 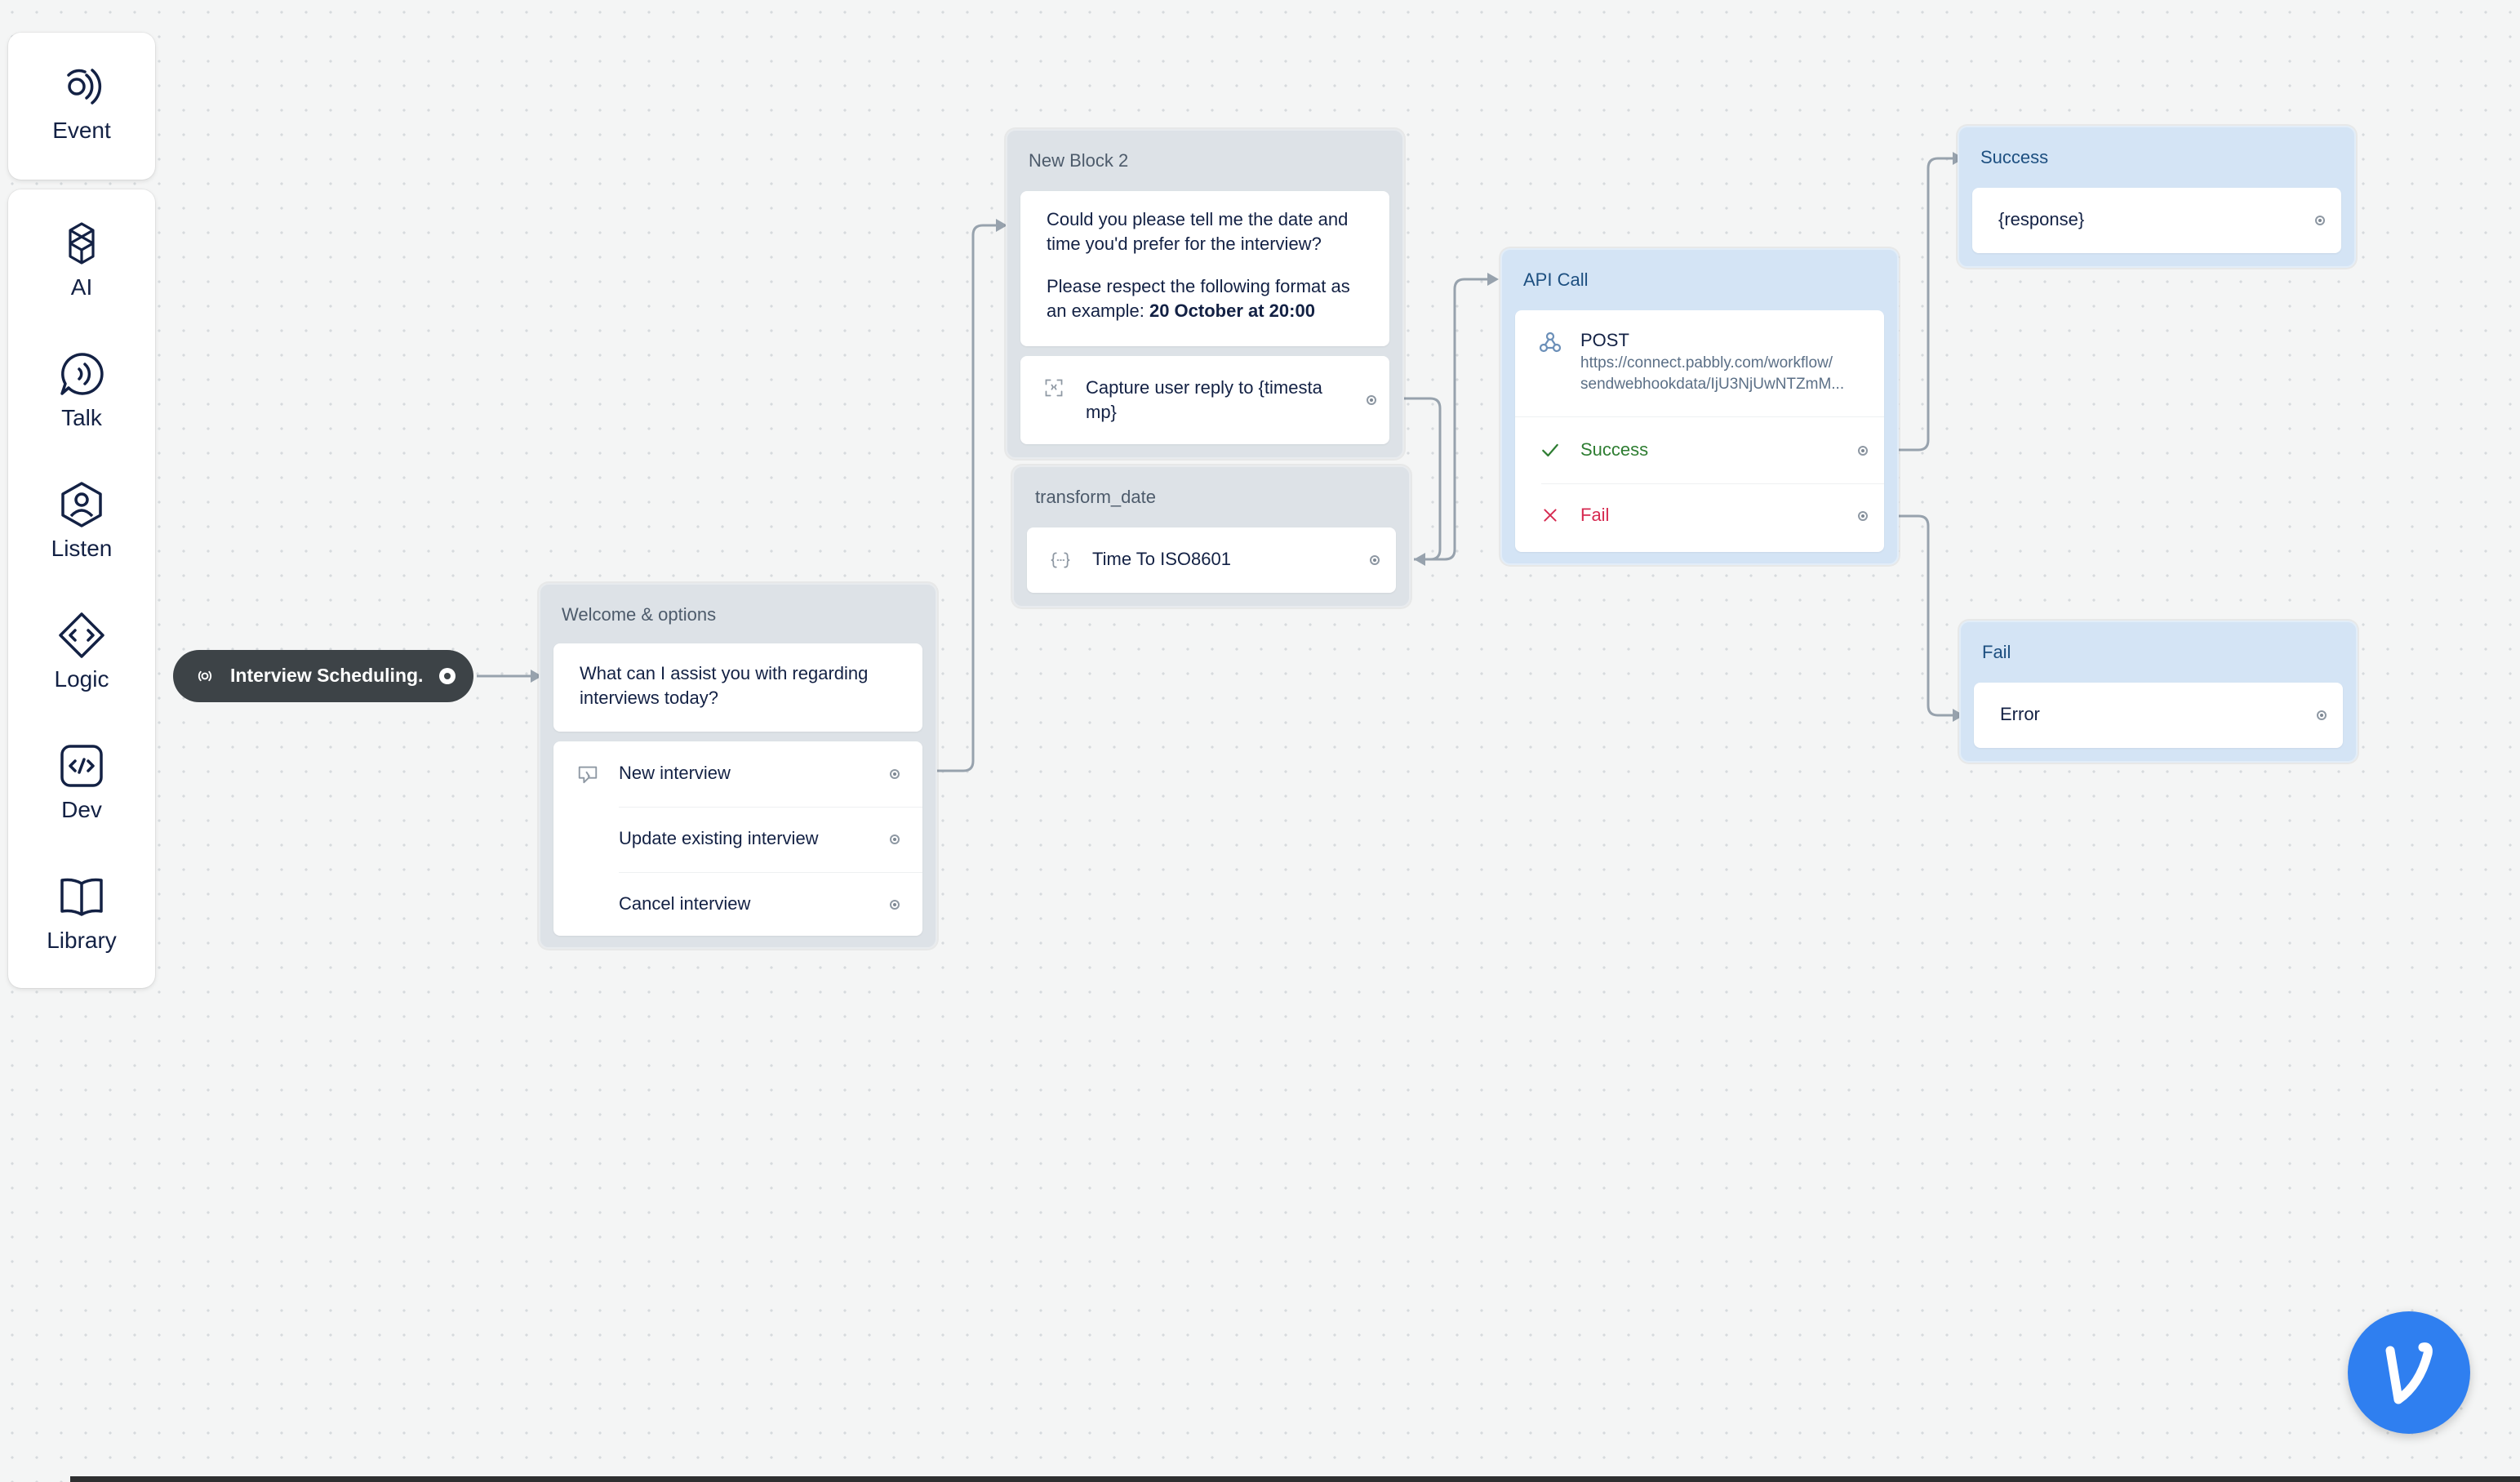 What do you see at coordinates (639, 614) in the screenshot?
I see `block-title: Welcome & options` at bounding box center [639, 614].